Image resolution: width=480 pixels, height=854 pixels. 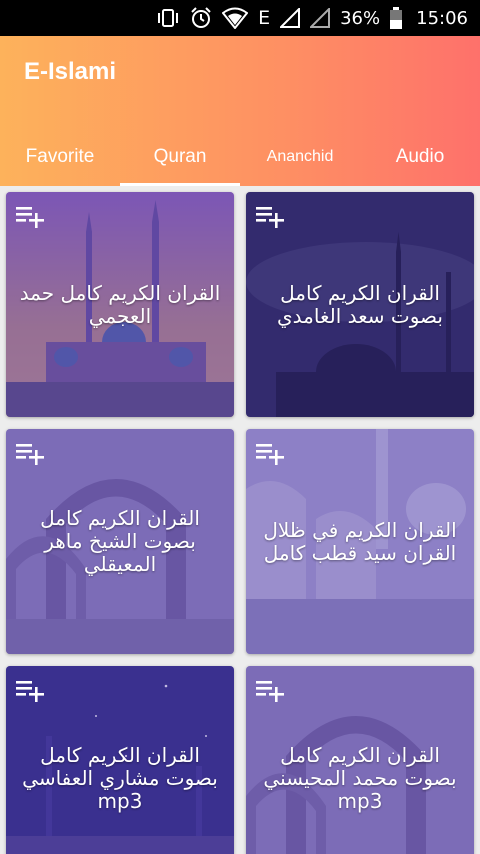 What do you see at coordinates (300, 157) in the screenshot?
I see `tab-ananchid: Ananchid` at bounding box center [300, 157].